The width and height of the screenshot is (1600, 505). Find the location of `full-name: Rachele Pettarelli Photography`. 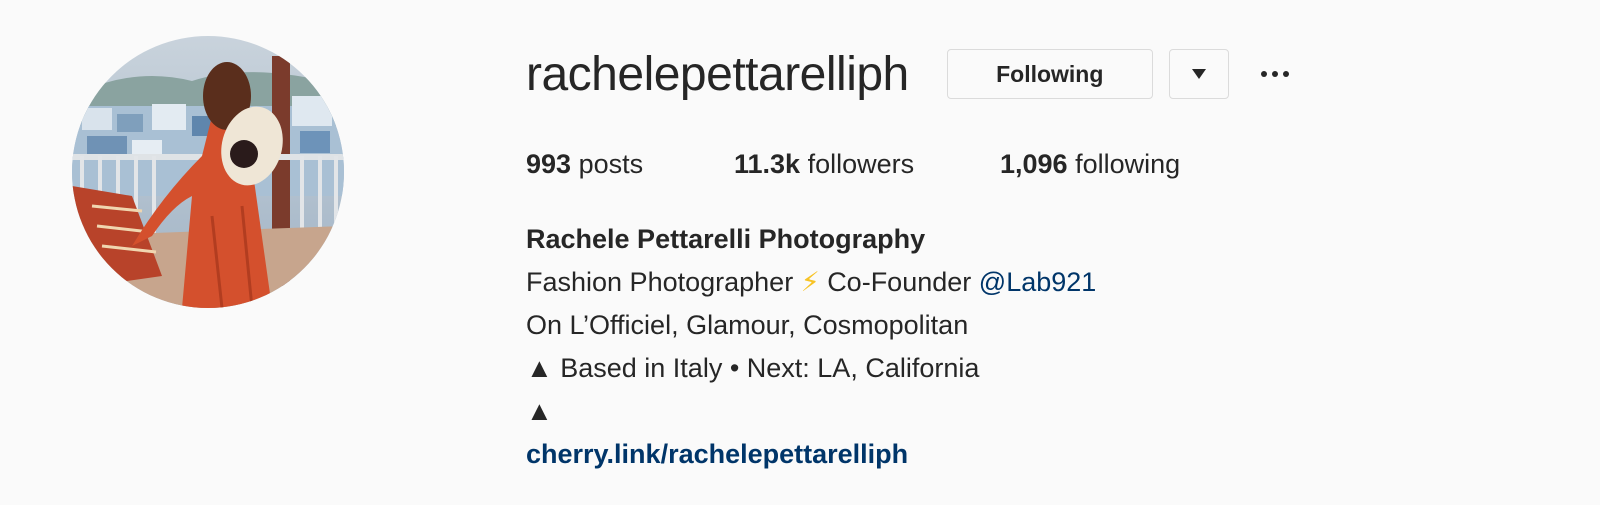

full-name: Rachele Pettarelli Photography is located at coordinates (726, 239).